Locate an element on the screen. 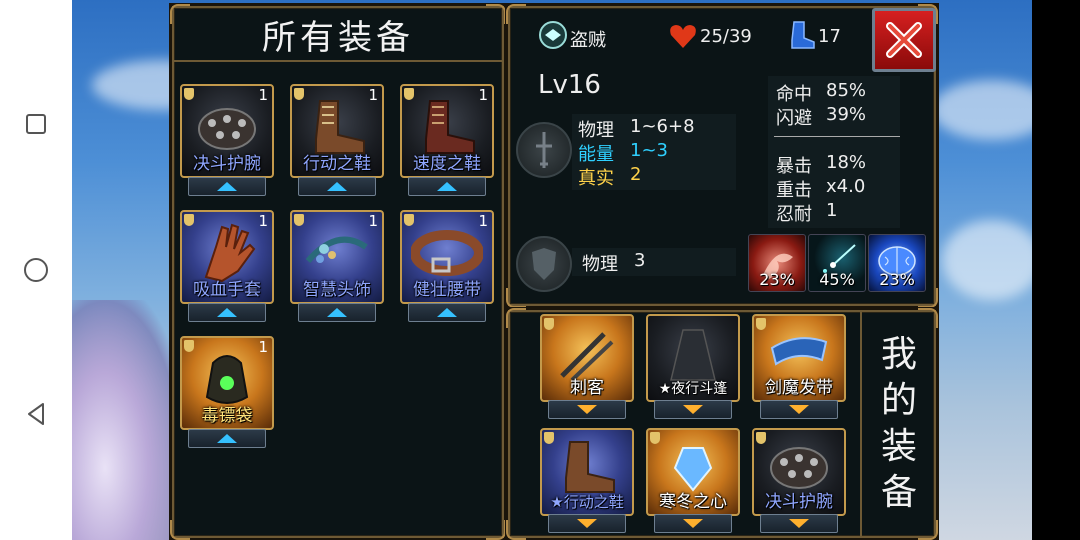  attack-true-label: 真实 is located at coordinates (596, 178).